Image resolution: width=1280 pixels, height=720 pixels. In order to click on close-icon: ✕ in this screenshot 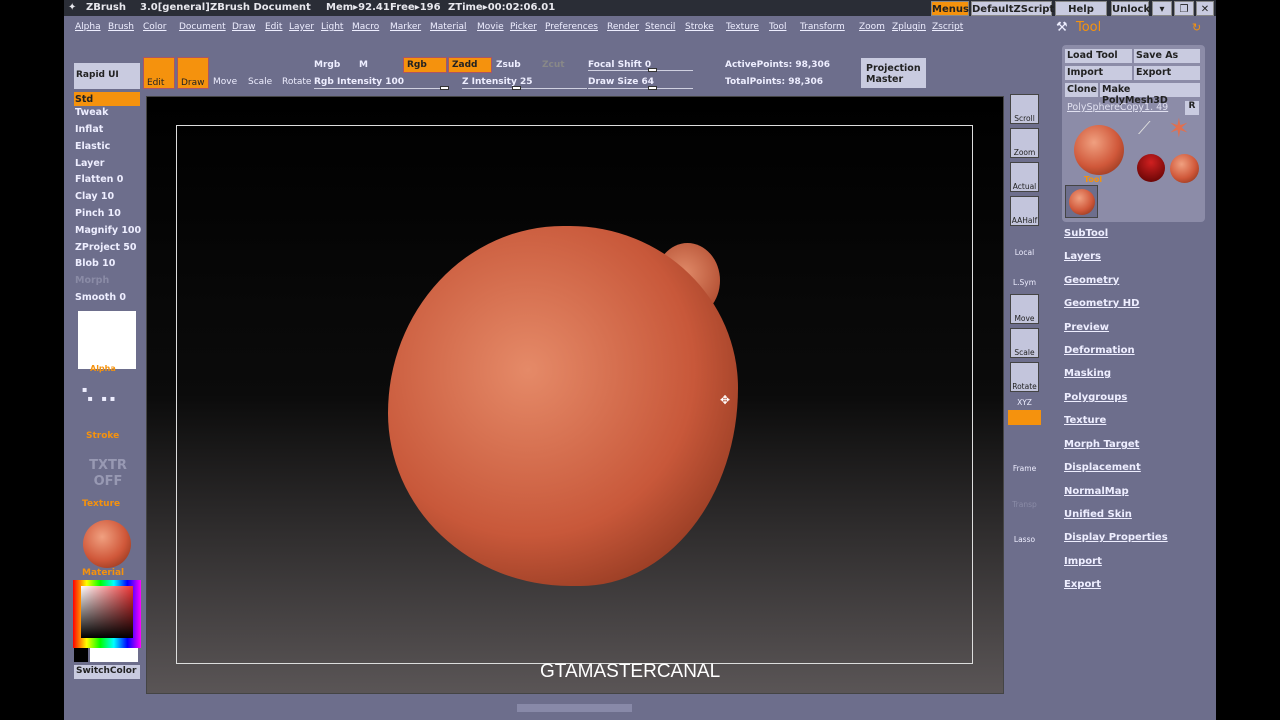, I will do `click(1205, 8)`.